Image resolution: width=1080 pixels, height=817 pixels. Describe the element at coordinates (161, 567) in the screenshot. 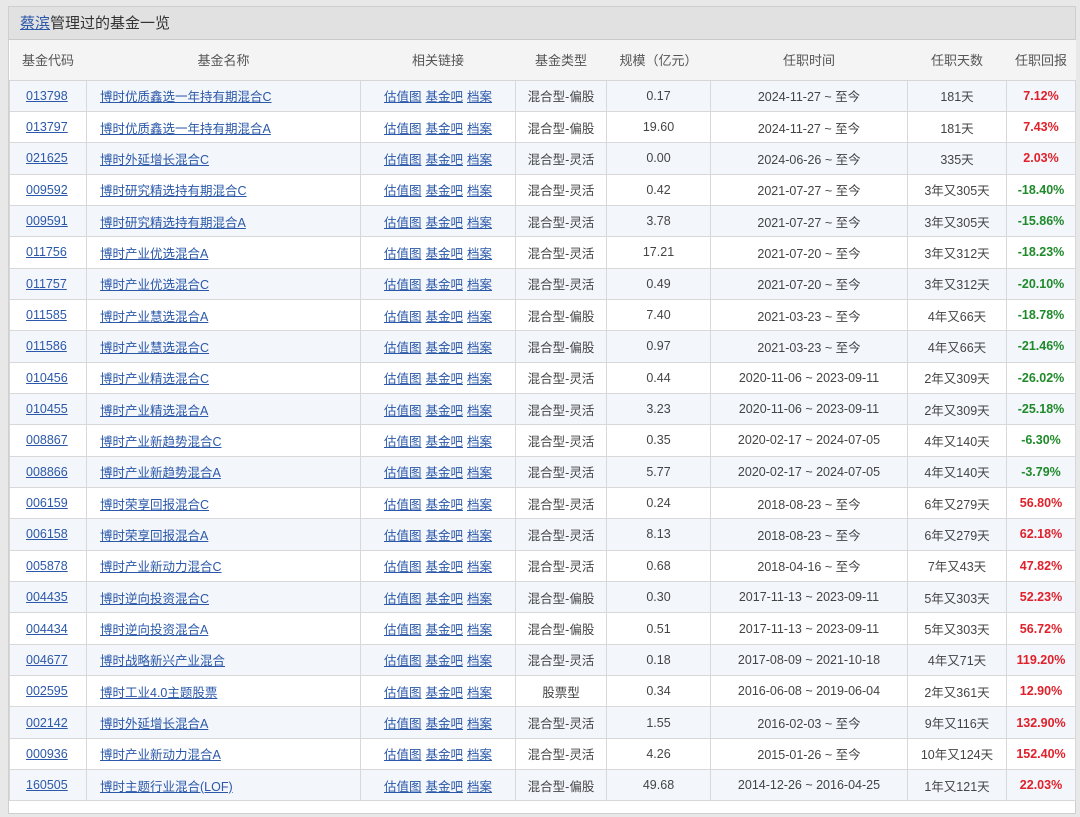

I see `fund-name-link: 博时产业新动力混合C` at that location.